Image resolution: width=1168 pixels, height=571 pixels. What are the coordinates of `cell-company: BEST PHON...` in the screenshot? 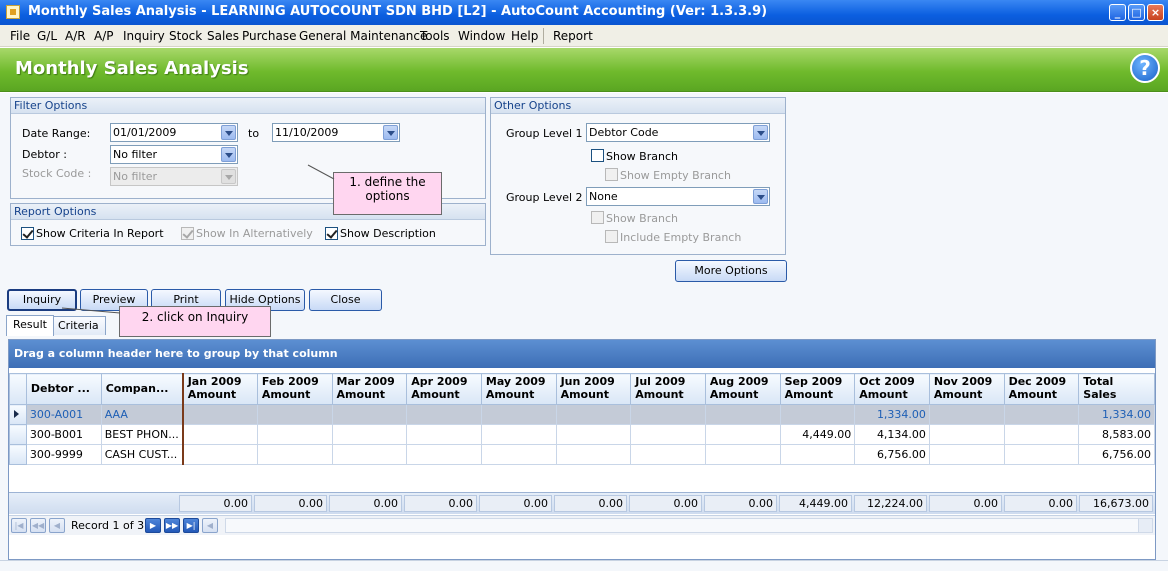 It's located at (142, 434).